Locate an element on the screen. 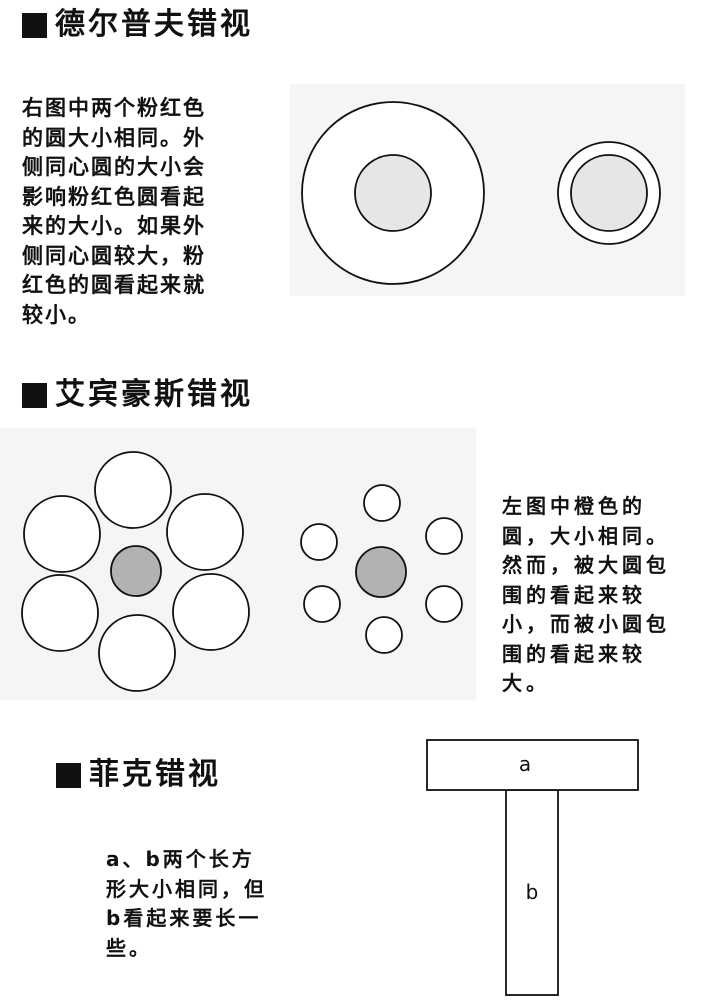  label-b: b is located at coordinates (532, 892).